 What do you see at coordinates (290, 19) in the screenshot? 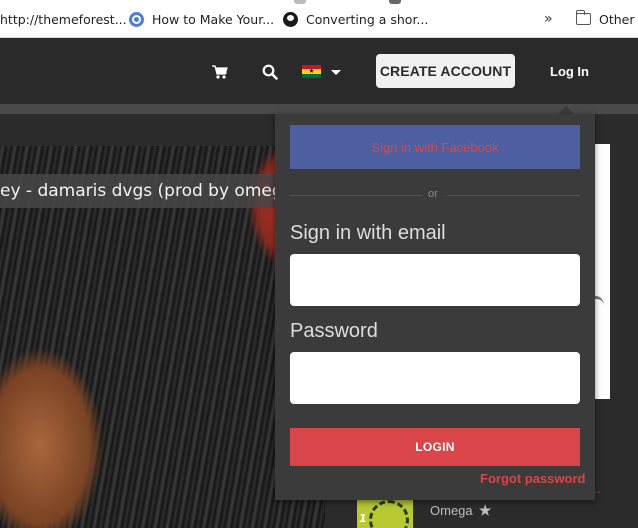
I see `github-icon` at bounding box center [290, 19].